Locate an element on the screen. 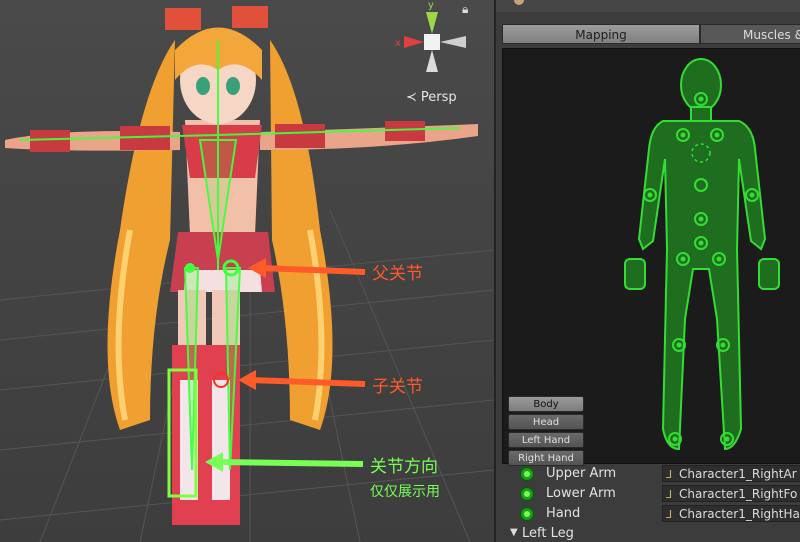 Image resolution: width=800 pixels, height=542 pixels. bone-target-text: Character1_RightAr is located at coordinates (738, 474).